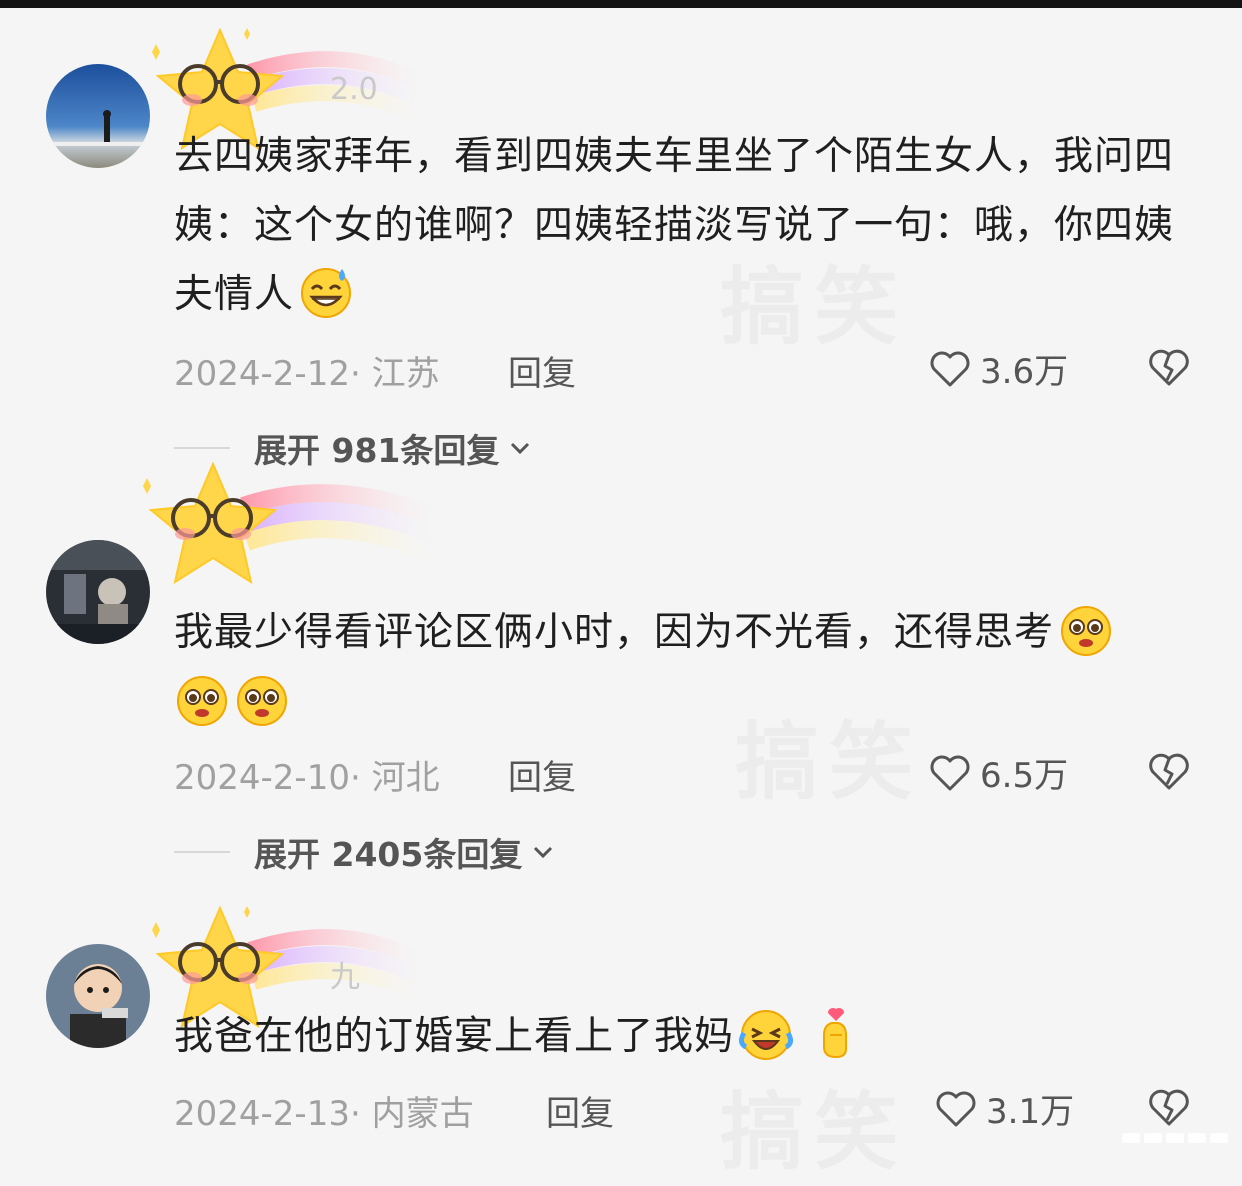 The width and height of the screenshot is (1242, 1186). I want to click on comment-date: 2024-2-12, so click(262, 374).